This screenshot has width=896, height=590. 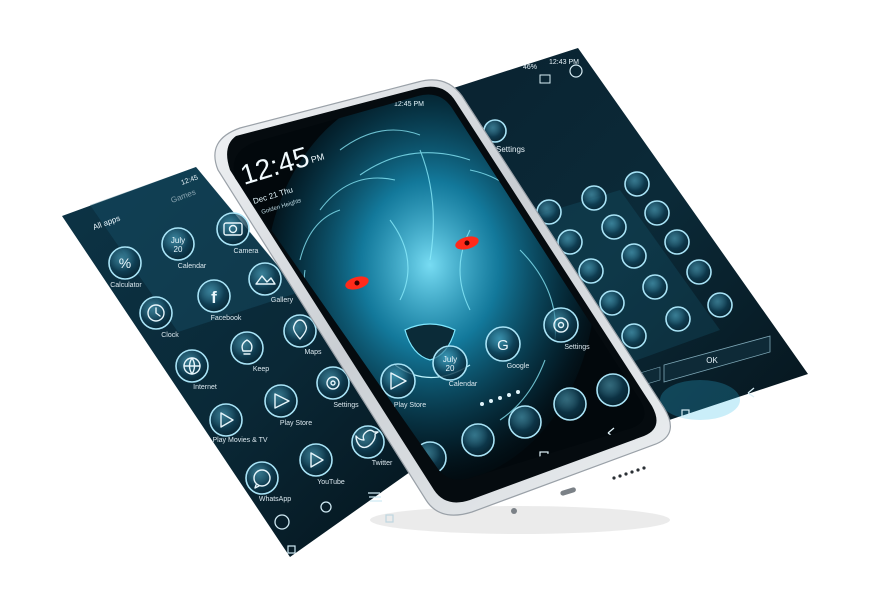 What do you see at coordinates (205, 387) in the screenshot?
I see `app-label-internet: Internet` at bounding box center [205, 387].